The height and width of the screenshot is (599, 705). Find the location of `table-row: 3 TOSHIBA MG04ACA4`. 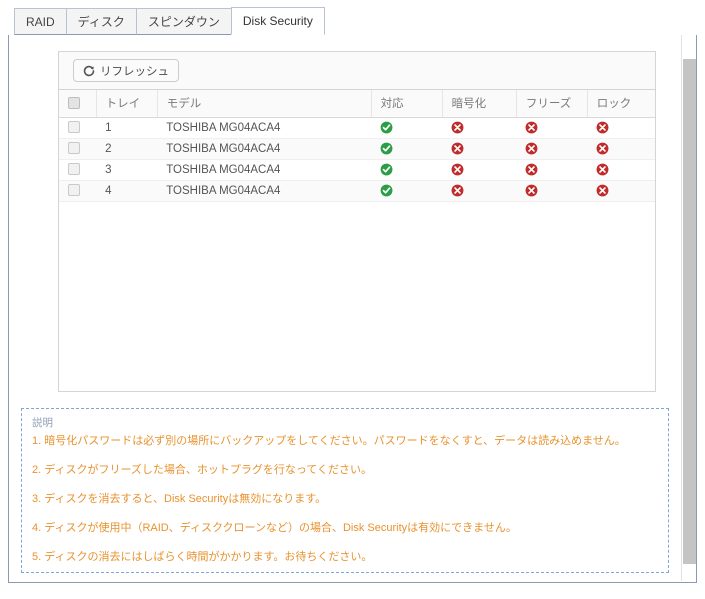

table-row: 3 TOSHIBA MG04ACA4 is located at coordinates (357, 170).